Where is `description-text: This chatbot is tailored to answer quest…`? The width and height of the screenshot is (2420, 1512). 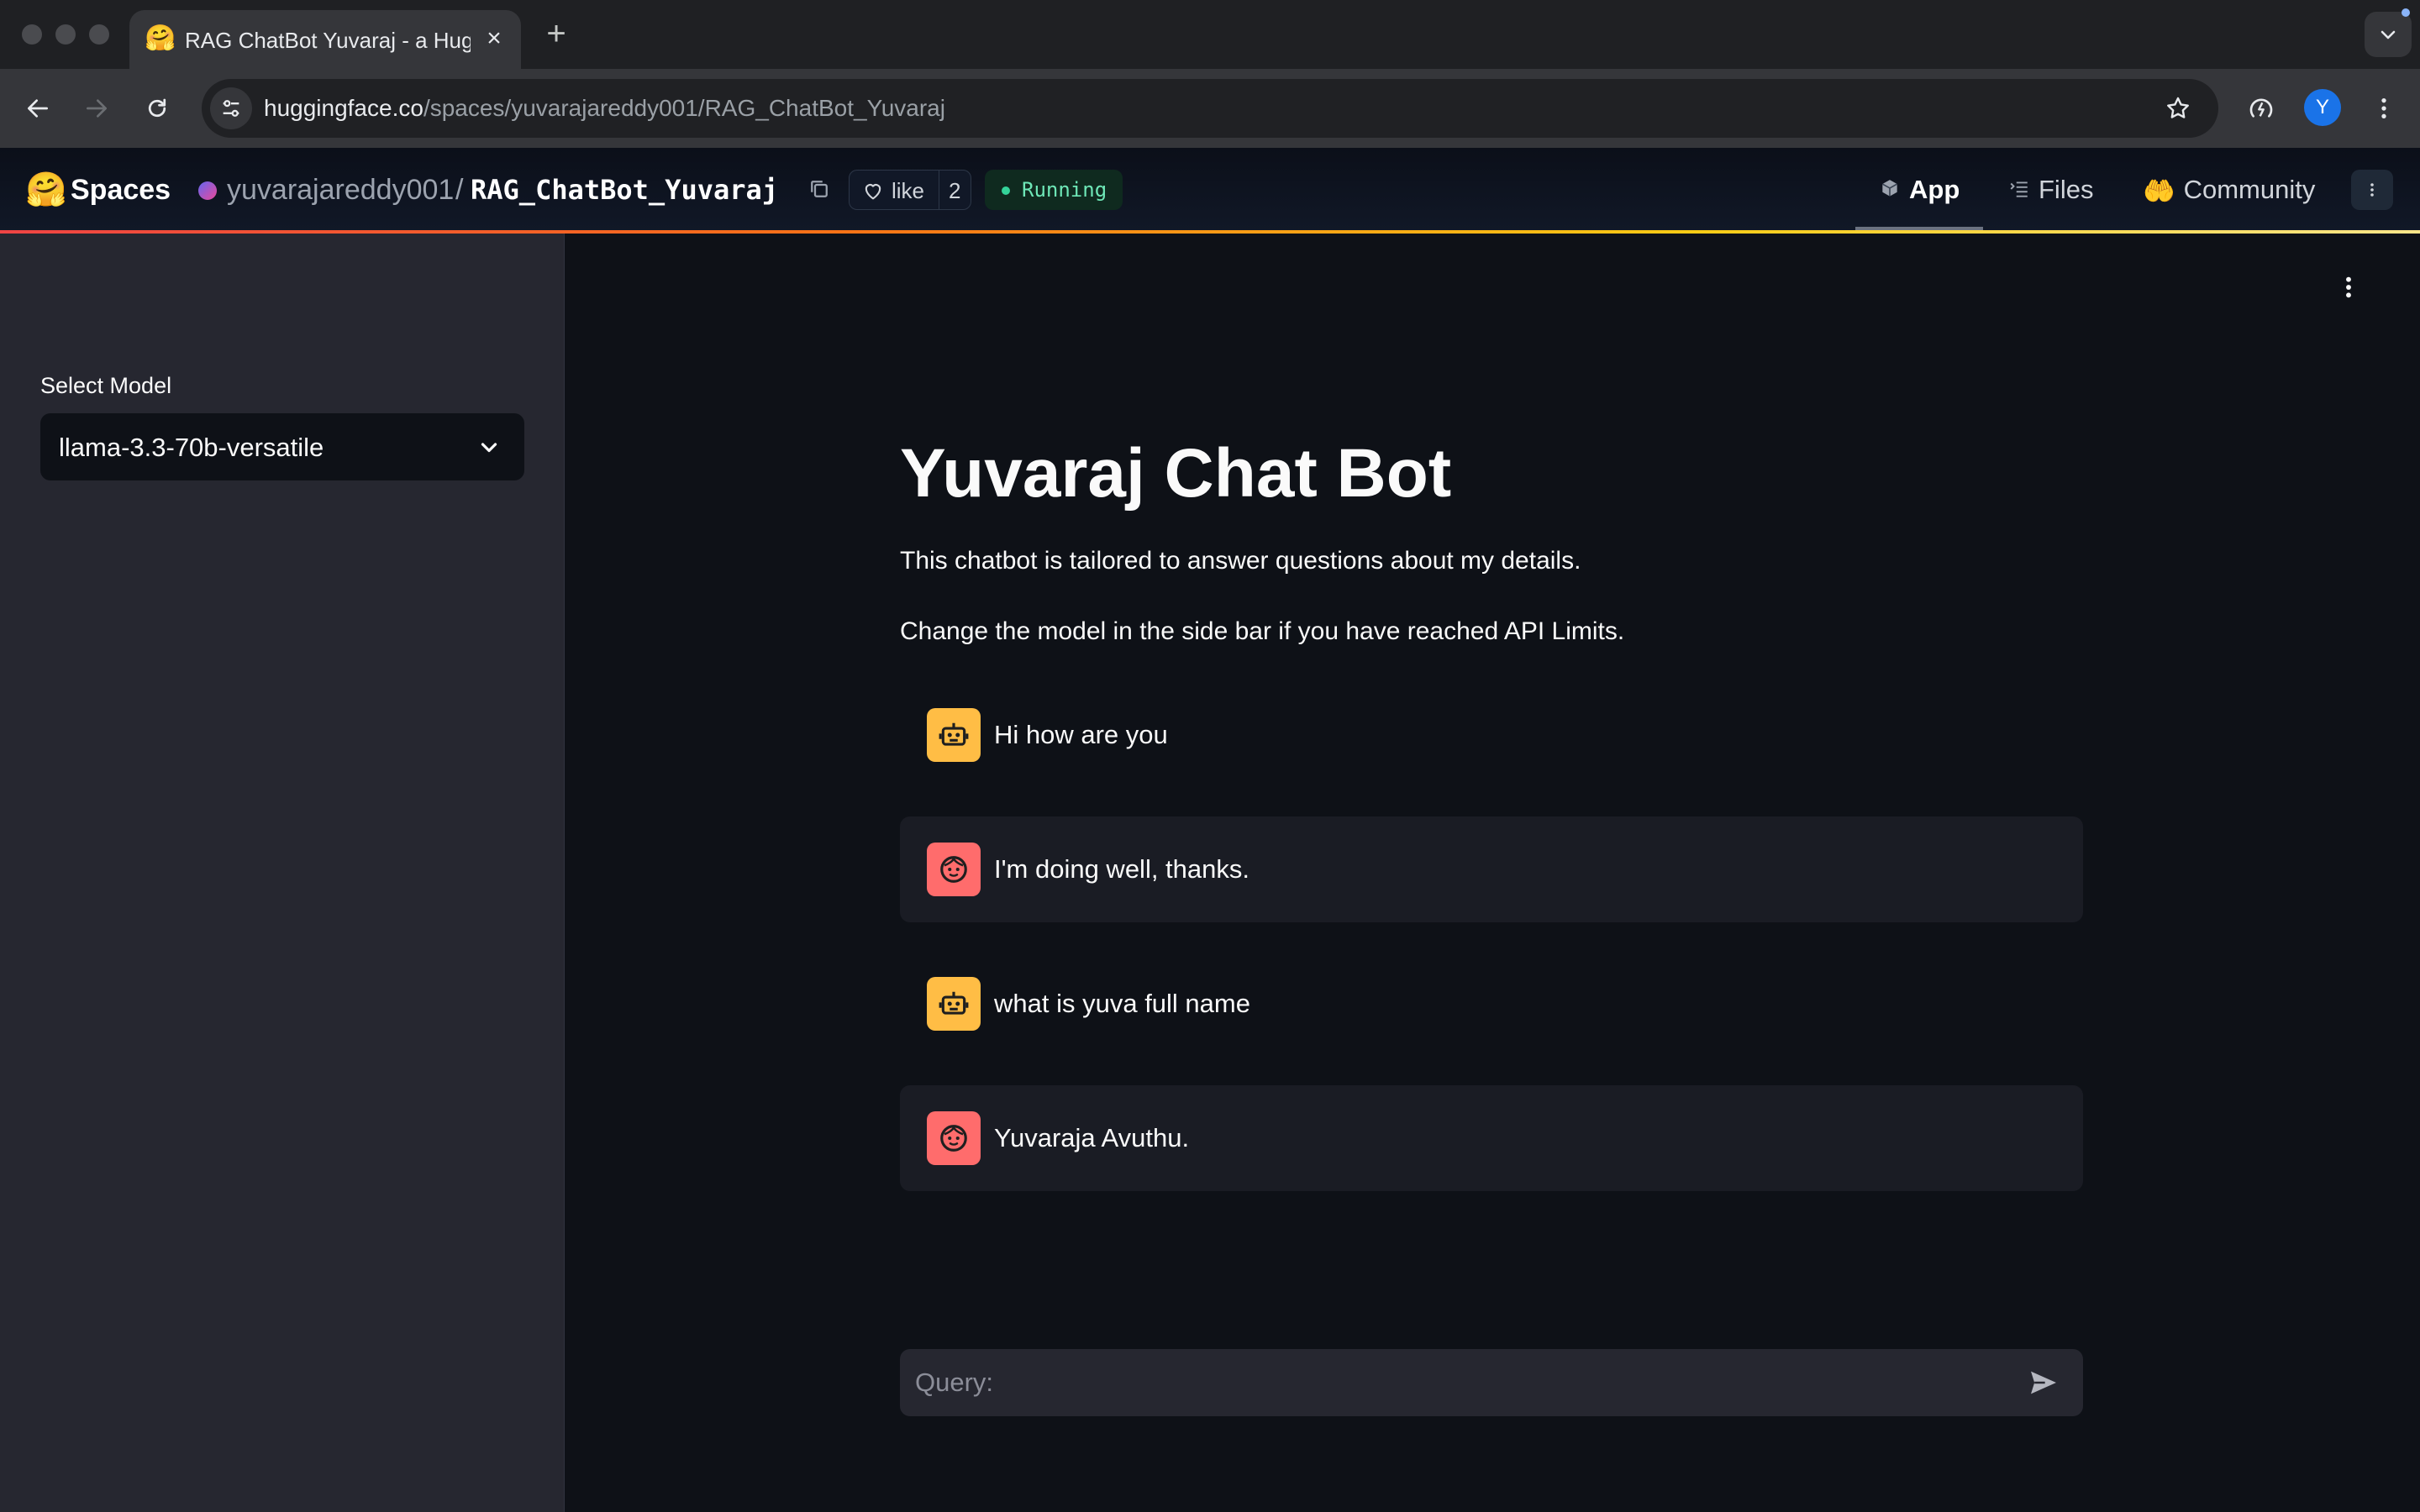 description-text: This chatbot is tailored to answer quest… is located at coordinates (1240, 561).